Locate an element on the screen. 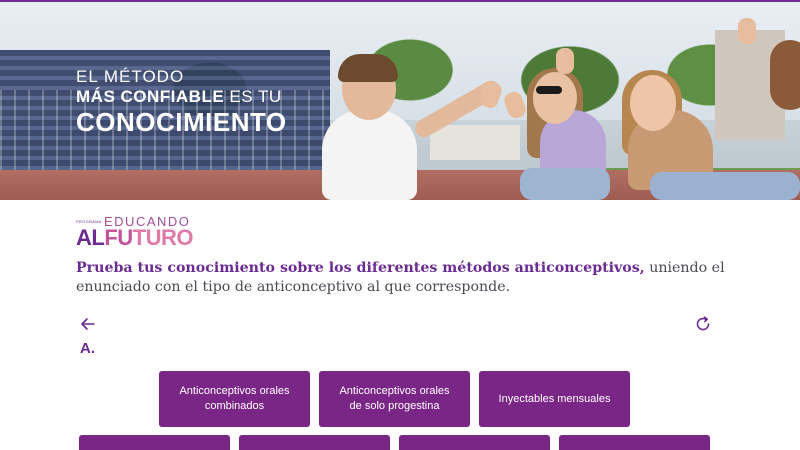 The image size is (800, 450). hero-building-small is located at coordinates (475, 142).